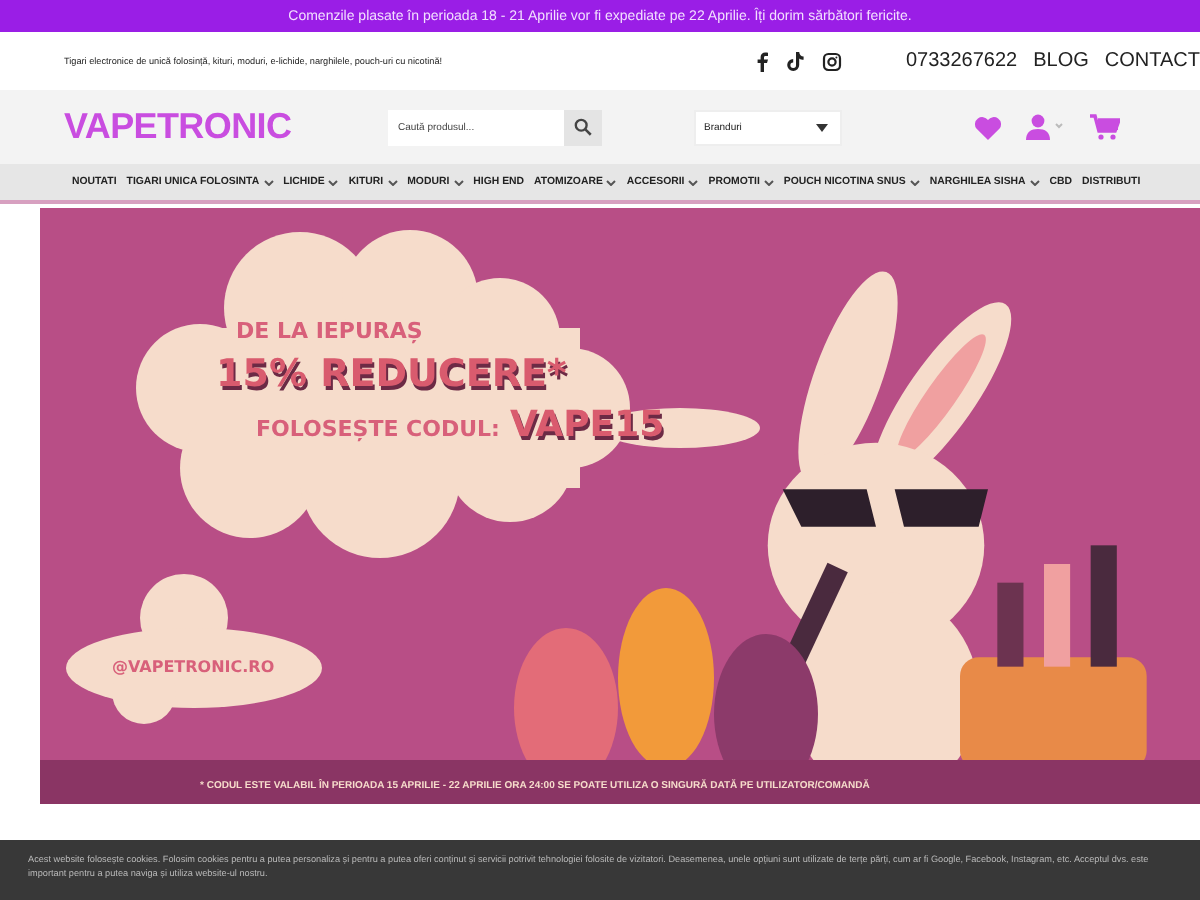 The image size is (1200, 900). Describe the element at coordinates (988, 127) in the screenshot. I see `heart-icon` at that location.